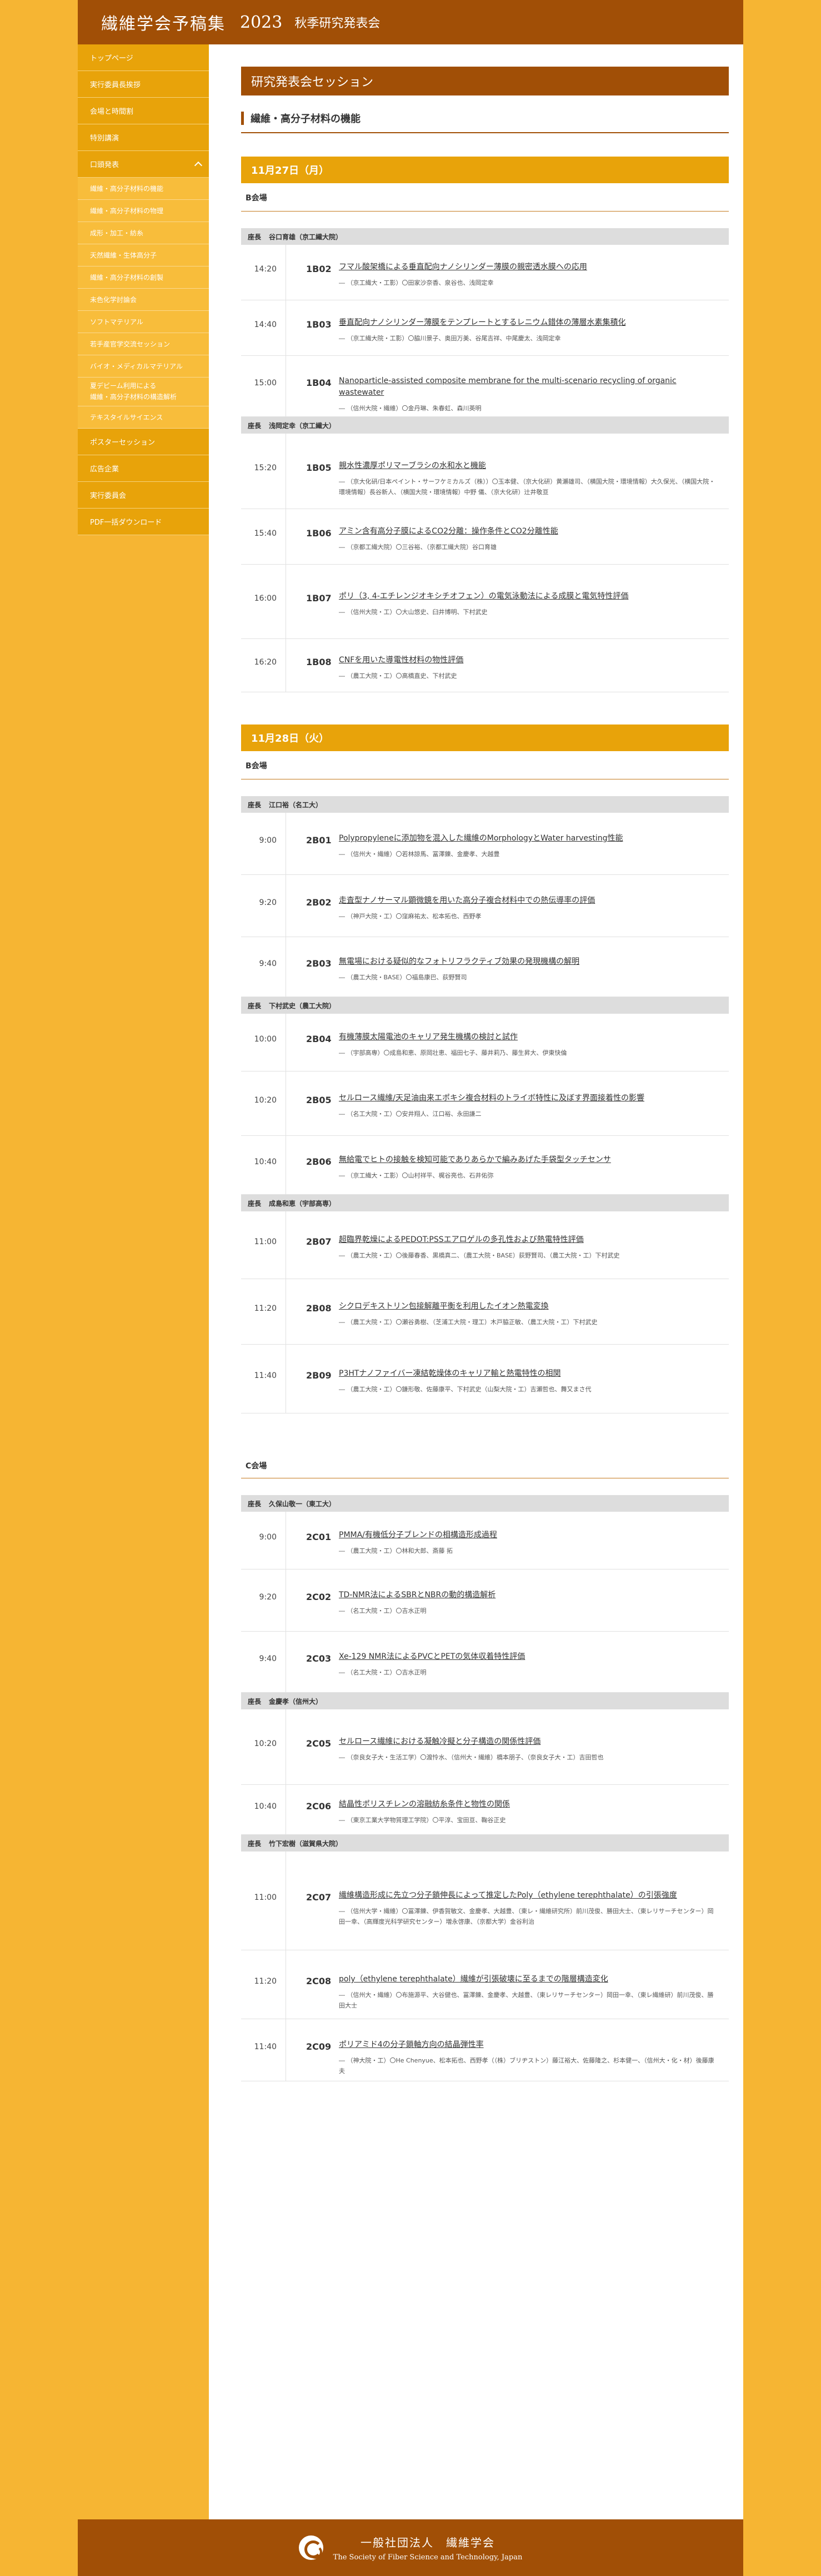 This screenshot has height=2576, width=821. What do you see at coordinates (528, 1805) in the screenshot?
I see `talk-title-link: 結晶性ポリスチレンの溶融紡糸条件と物性の関係` at bounding box center [528, 1805].